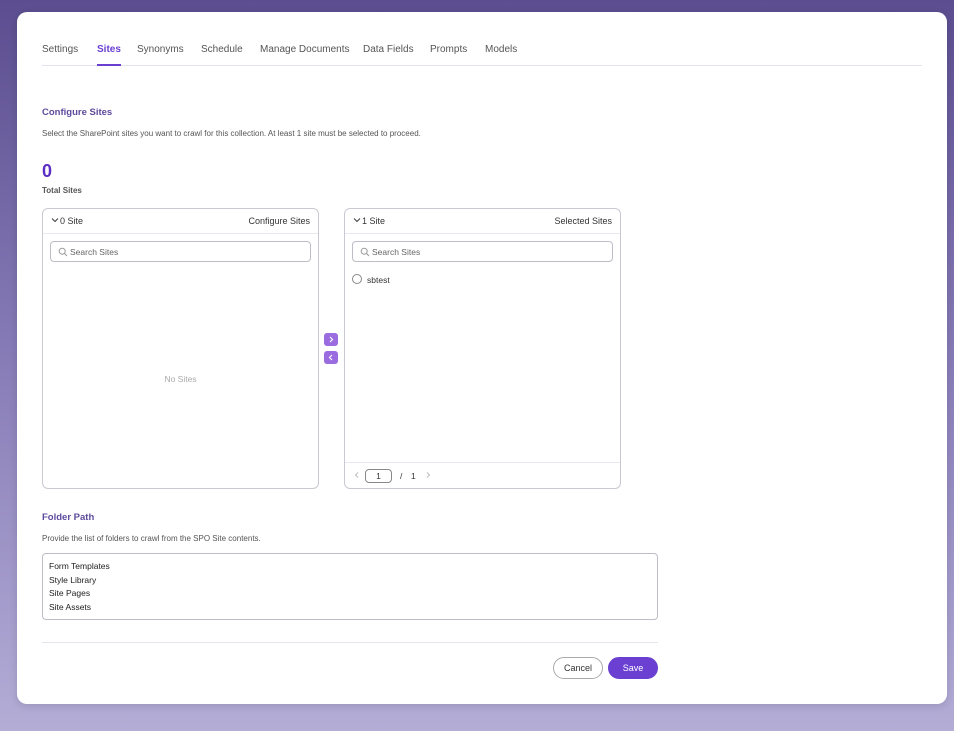 The width and height of the screenshot is (954, 731). What do you see at coordinates (578, 668) in the screenshot?
I see `cancel-button: Cancel` at bounding box center [578, 668].